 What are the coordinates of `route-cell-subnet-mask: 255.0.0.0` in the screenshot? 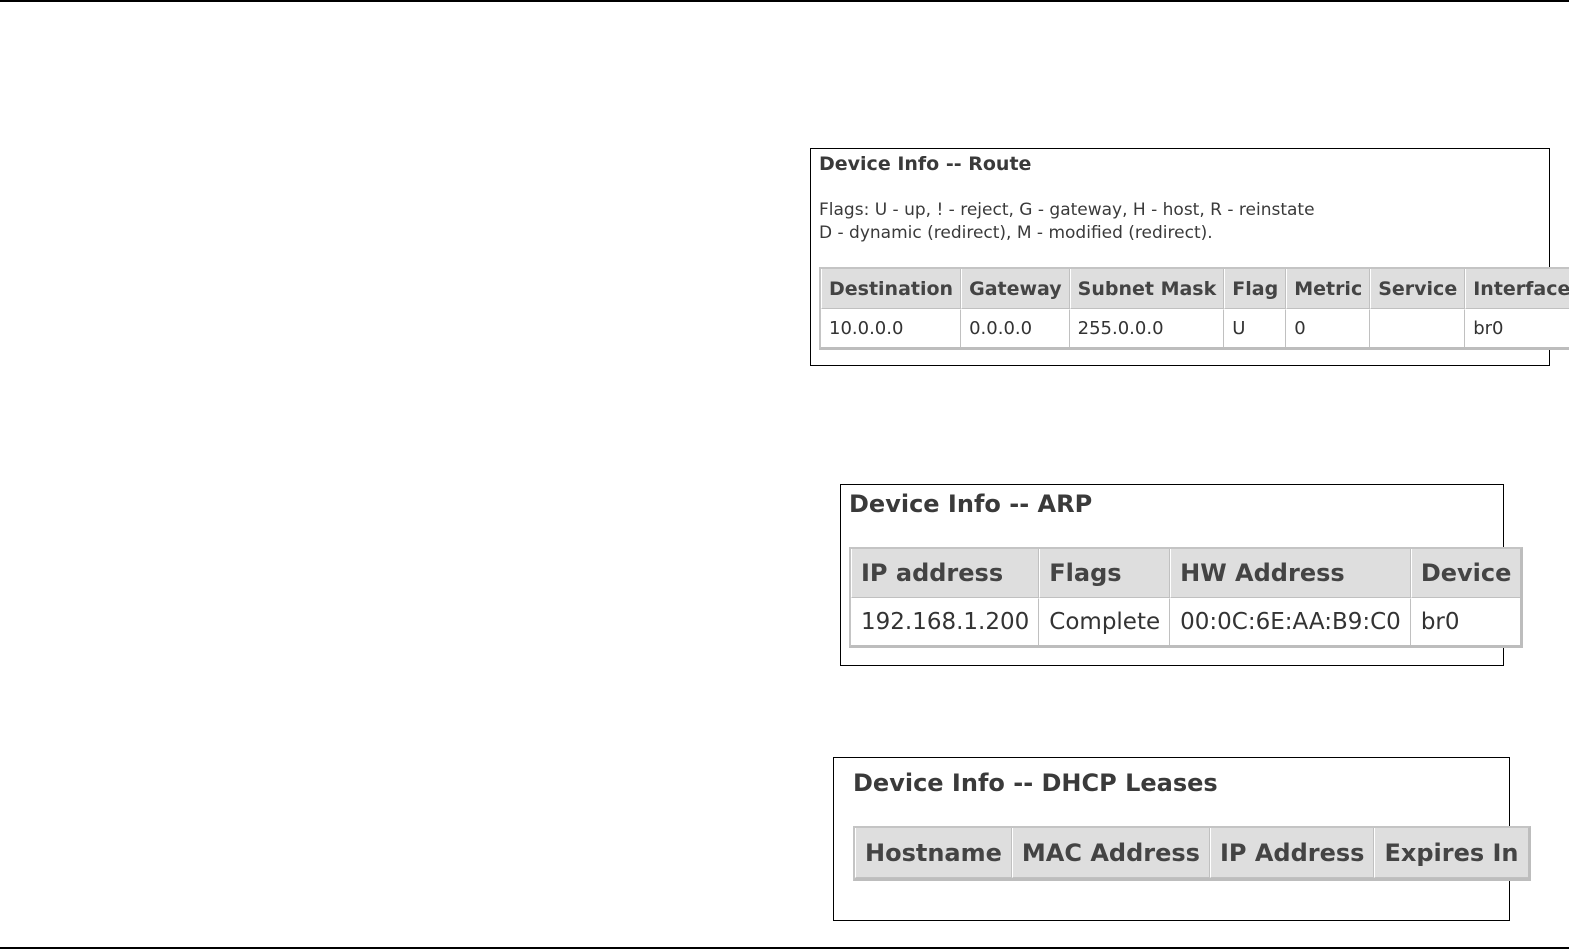 It's located at (1147, 328).